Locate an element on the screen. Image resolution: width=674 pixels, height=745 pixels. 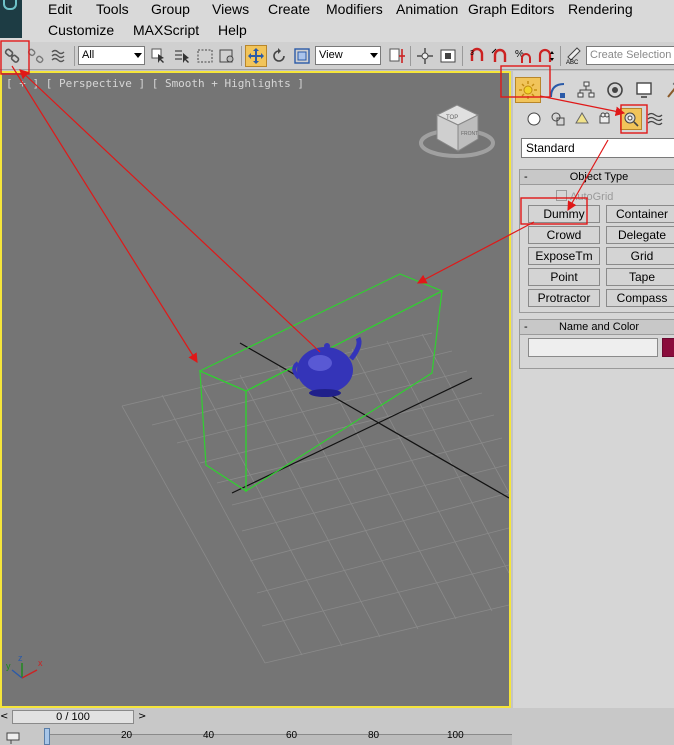
pivot-center-icon is located at coordinates (397, 55).